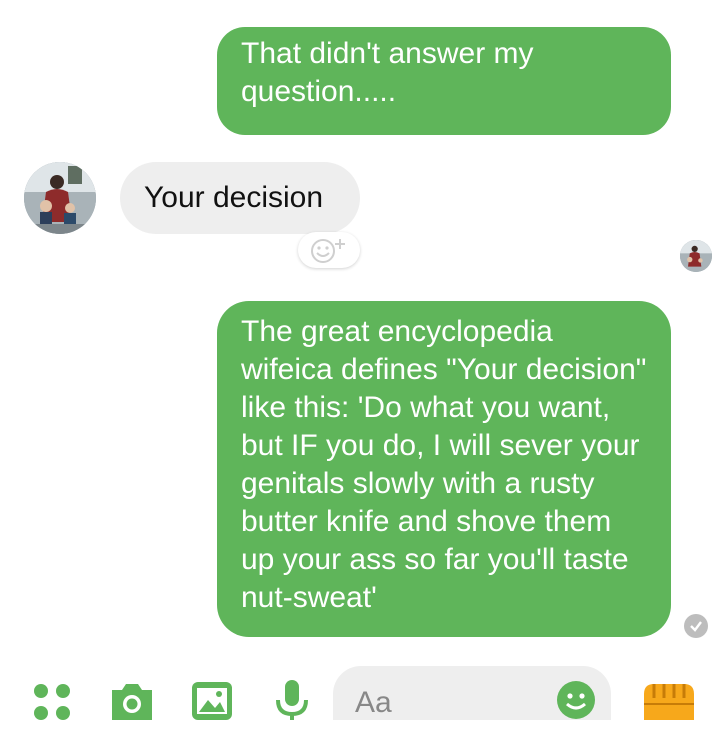 The image size is (720, 729). What do you see at coordinates (292, 701) in the screenshot?
I see `microphone-icon` at bounding box center [292, 701].